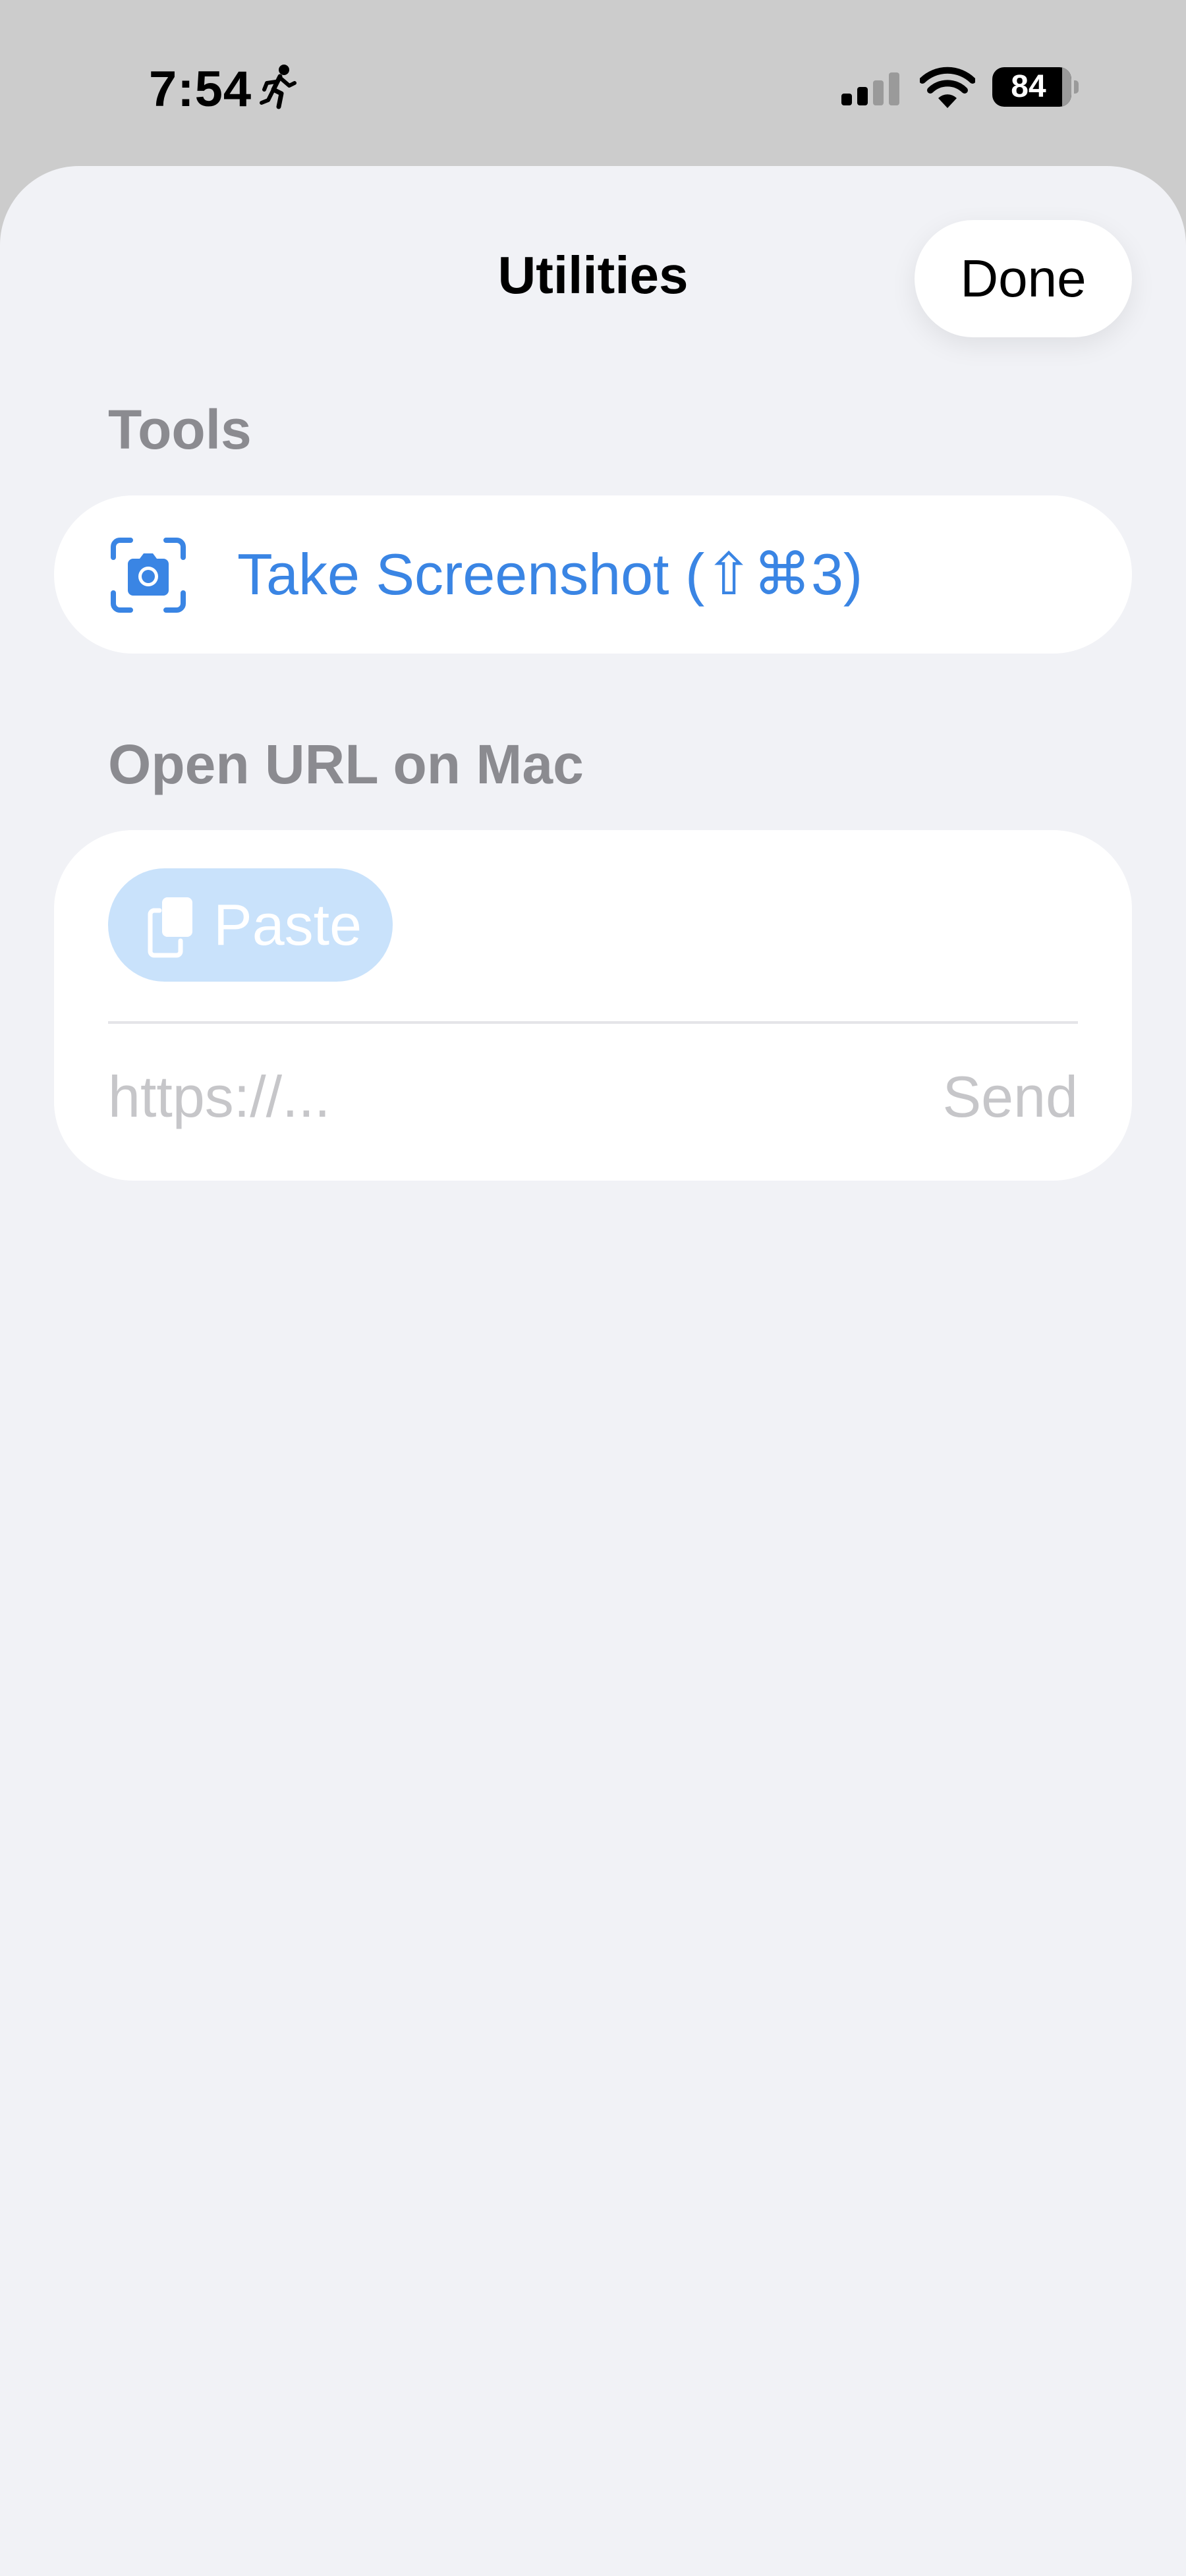 This screenshot has width=1186, height=2576. I want to click on take-screenshot-label: Take Screenshot (⇧⌘3), so click(550, 574).